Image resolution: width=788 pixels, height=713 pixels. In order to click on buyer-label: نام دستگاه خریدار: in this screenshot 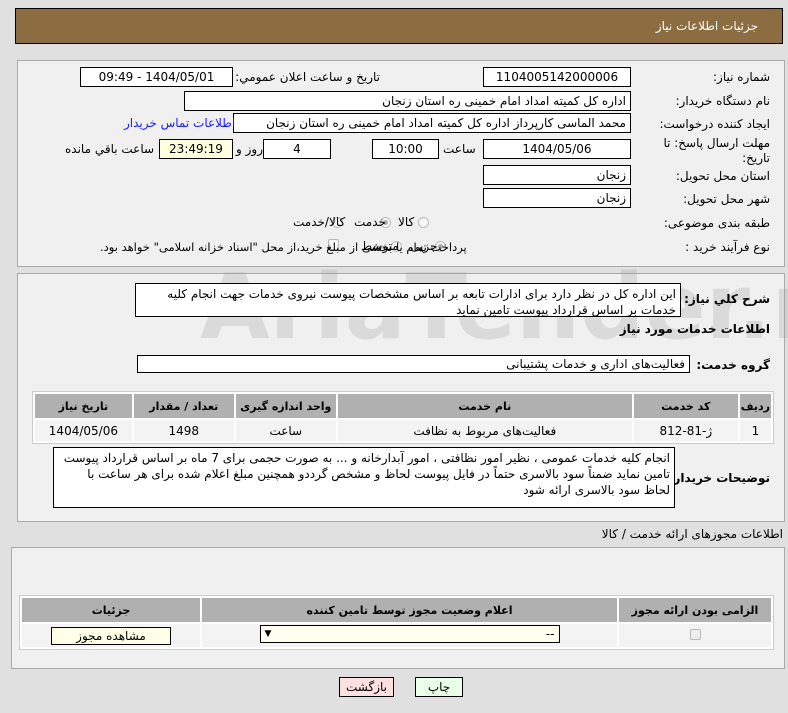, I will do `click(723, 101)`.